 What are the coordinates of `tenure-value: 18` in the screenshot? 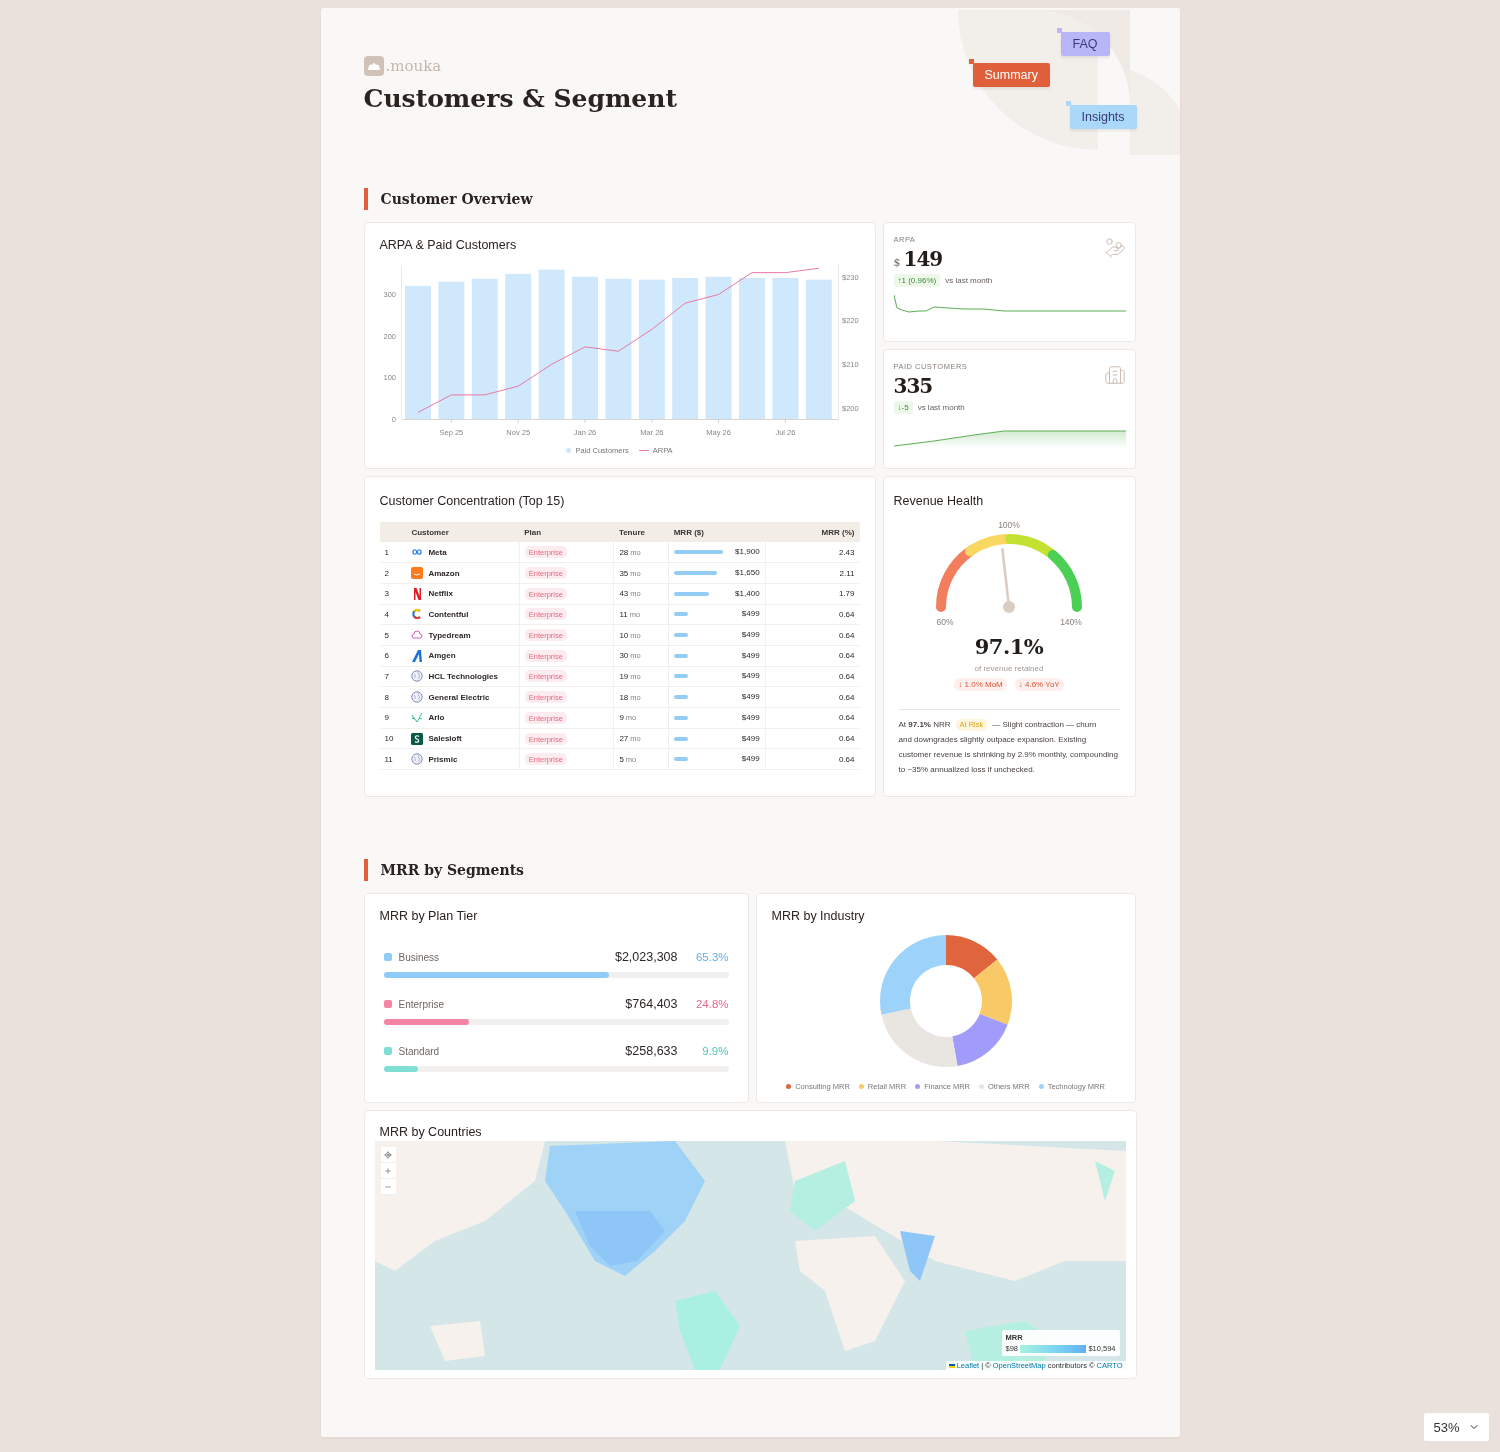 It's located at (624, 697).